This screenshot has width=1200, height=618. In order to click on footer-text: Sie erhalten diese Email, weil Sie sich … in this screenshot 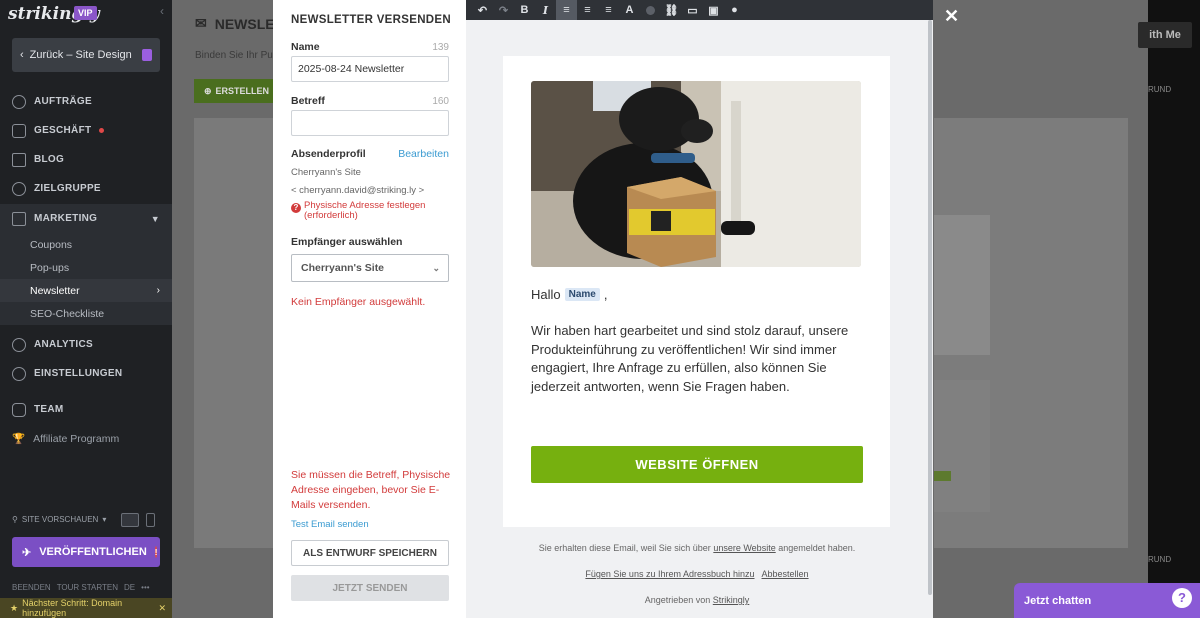, I will do `click(624, 548)`.